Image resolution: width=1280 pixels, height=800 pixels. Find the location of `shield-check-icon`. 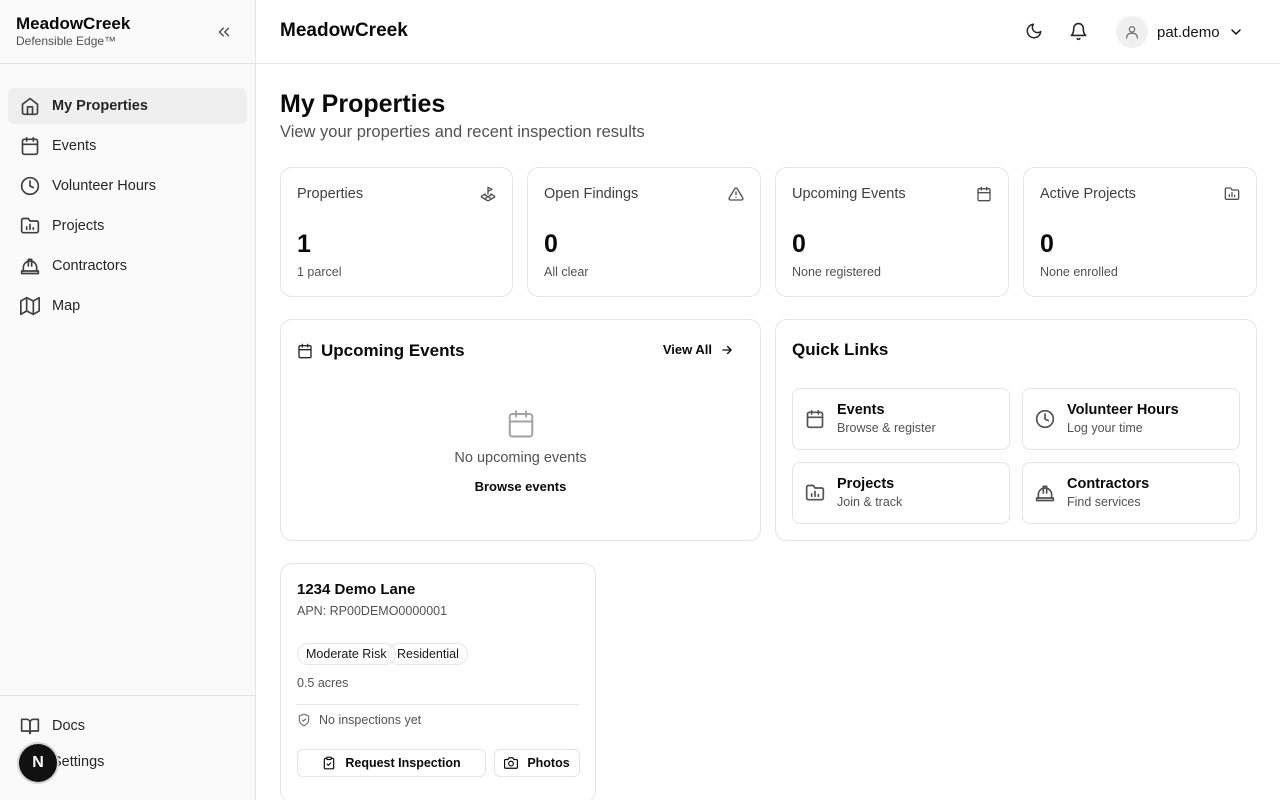

shield-check-icon is located at coordinates (304, 720).